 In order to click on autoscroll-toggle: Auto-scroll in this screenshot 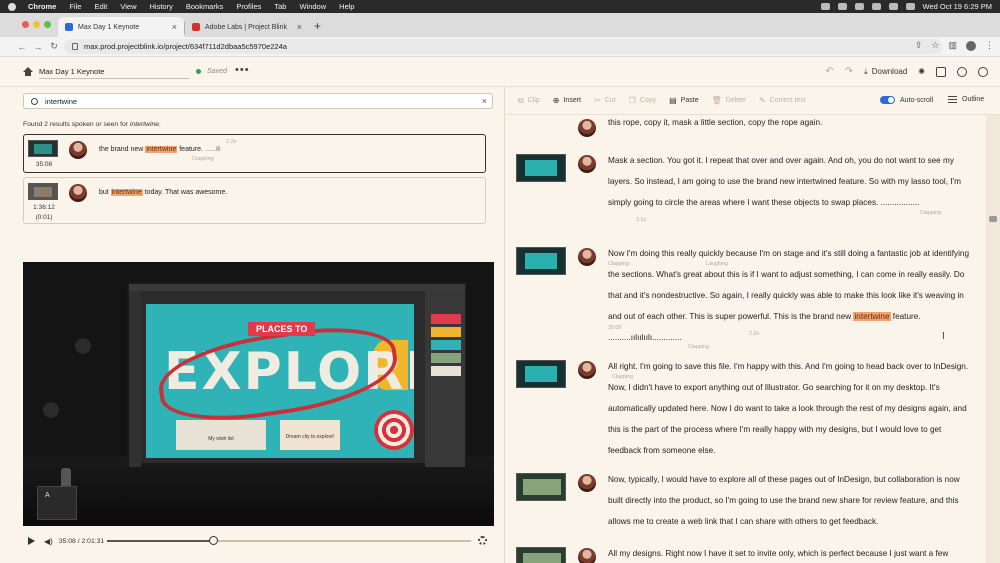, I will do `click(906, 100)`.